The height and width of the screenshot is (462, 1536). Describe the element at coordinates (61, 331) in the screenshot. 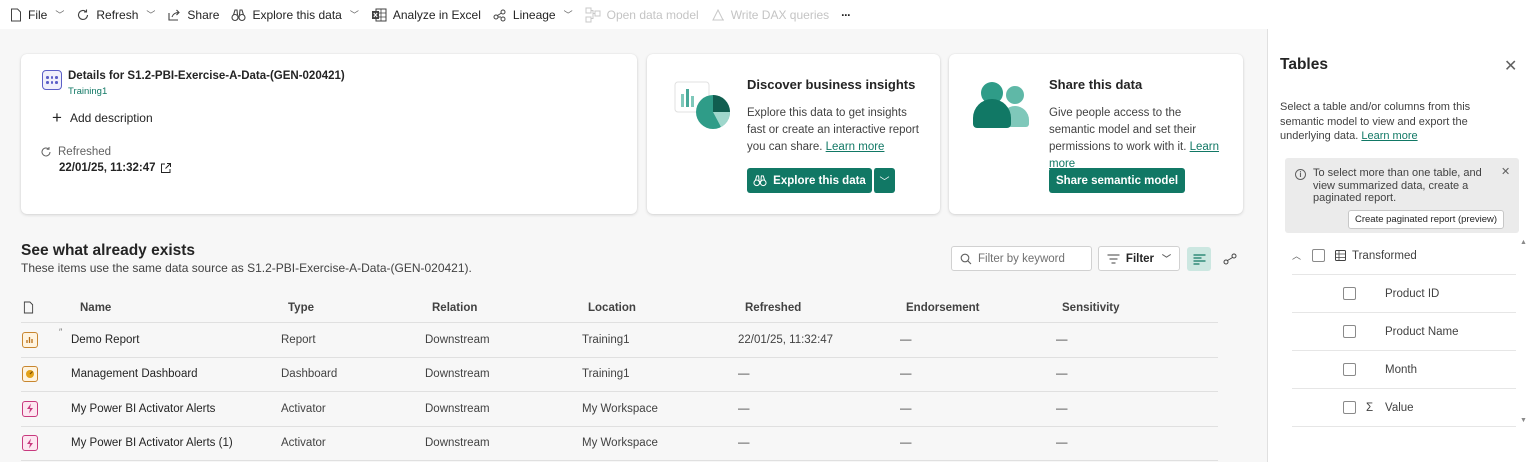

I see `quote-marker: ″` at that location.